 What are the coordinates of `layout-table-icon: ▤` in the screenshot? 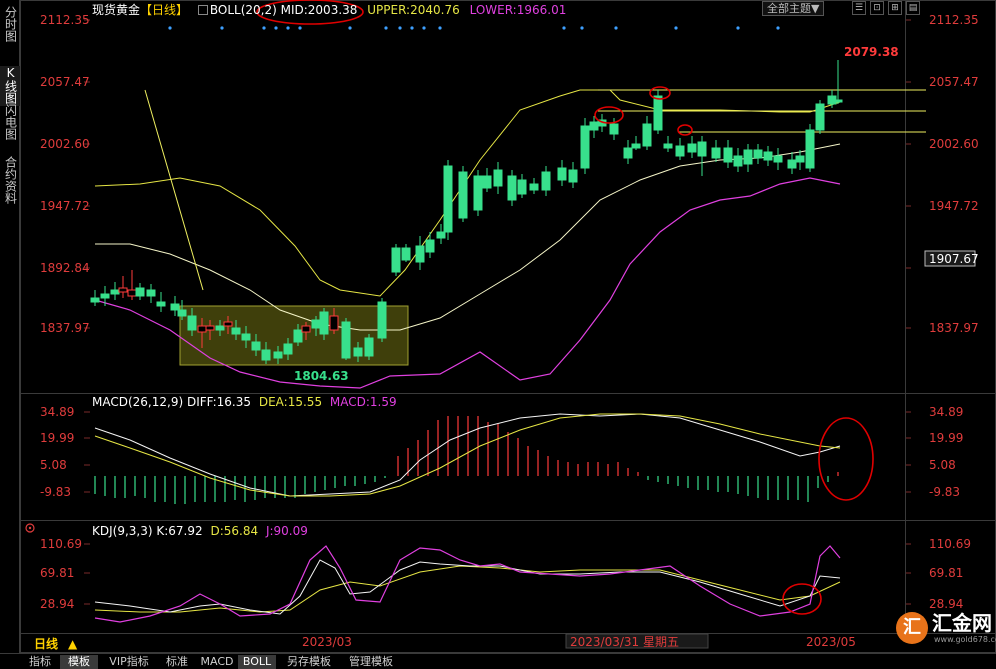 It's located at (913, 8).